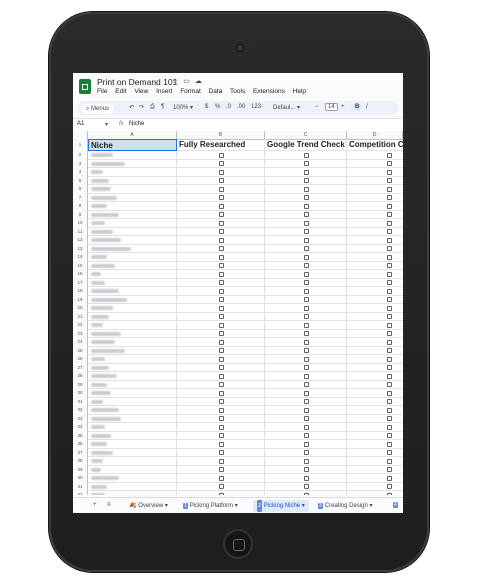 The height and width of the screenshot is (576, 480). Describe the element at coordinates (80, 124) in the screenshot. I see `name-box: A1` at that location.